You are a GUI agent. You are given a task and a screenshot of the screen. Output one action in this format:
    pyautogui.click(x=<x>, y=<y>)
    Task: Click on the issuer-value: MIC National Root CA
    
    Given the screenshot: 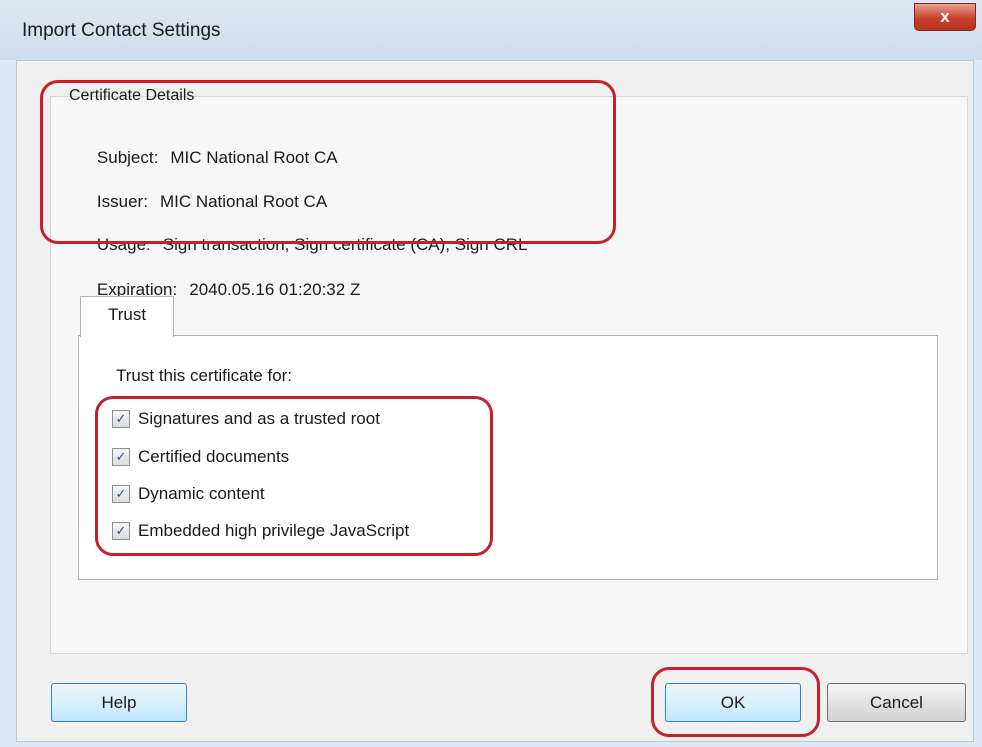 What is the action you would take?
    pyautogui.click(x=243, y=201)
    